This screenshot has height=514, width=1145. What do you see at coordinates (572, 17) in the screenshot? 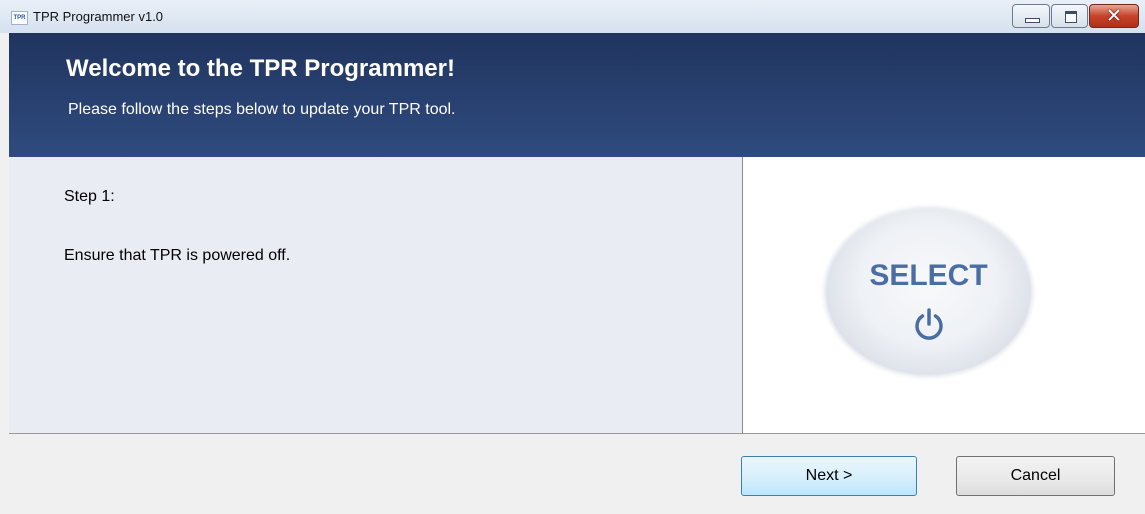
I see `title-bar: TPR TPR Programmer v1.0 ✕` at bounding box center [572, 17].